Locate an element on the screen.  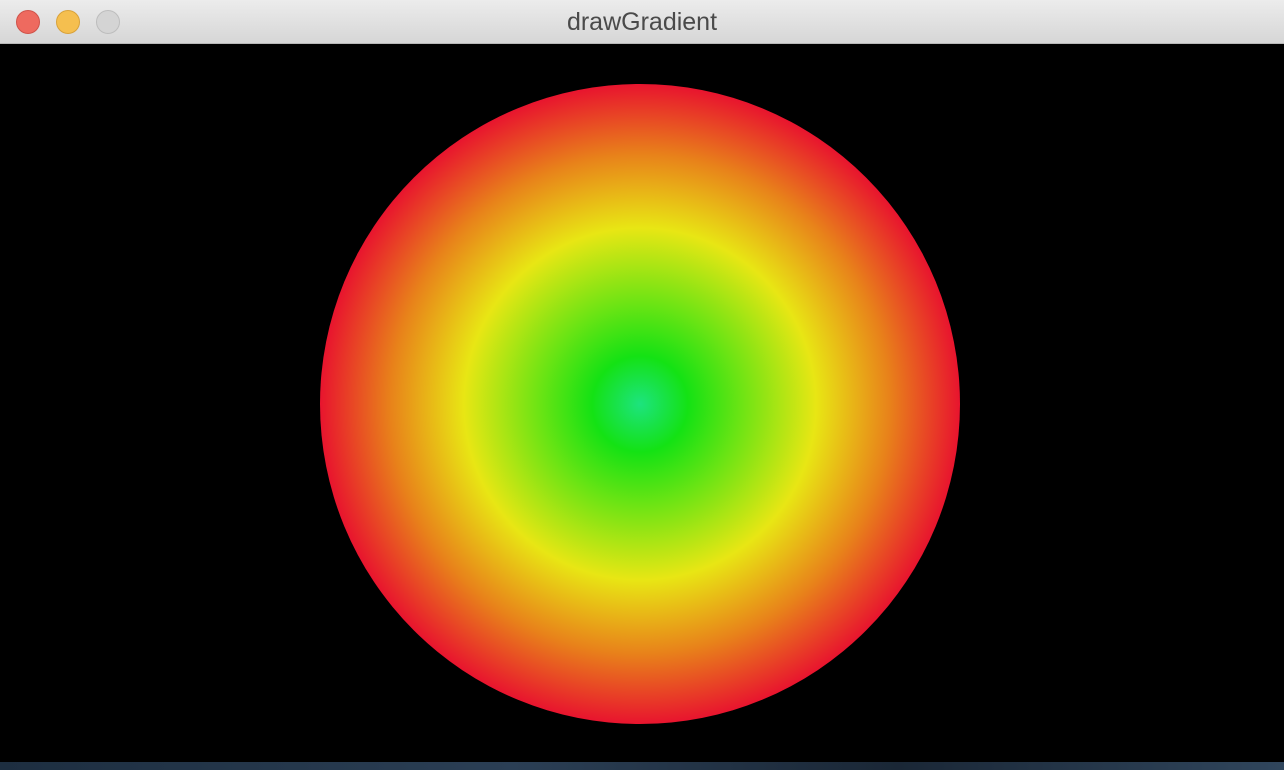
window-title: drawGradient is located at coordinates (642, 22).